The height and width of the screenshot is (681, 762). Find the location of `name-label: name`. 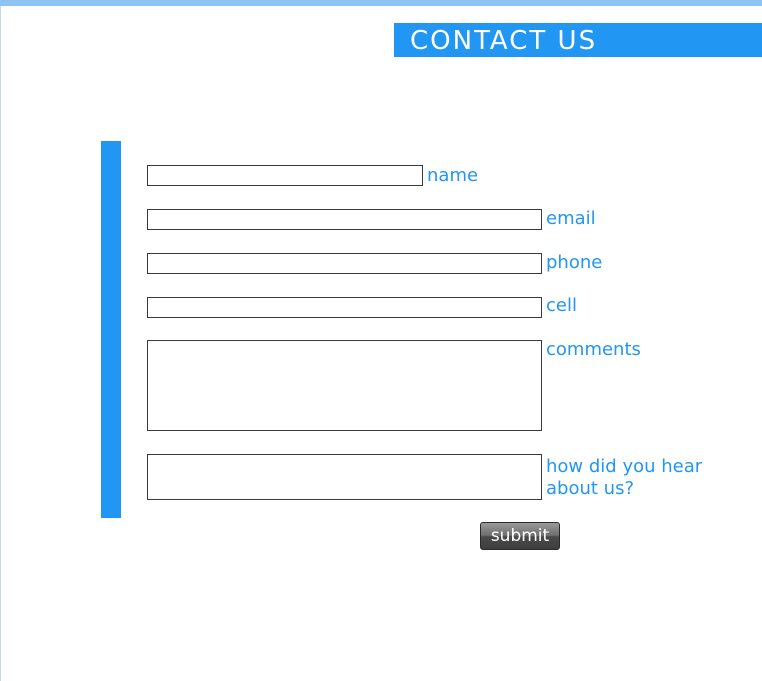

name-label: name is located at coordinates (453, 175).